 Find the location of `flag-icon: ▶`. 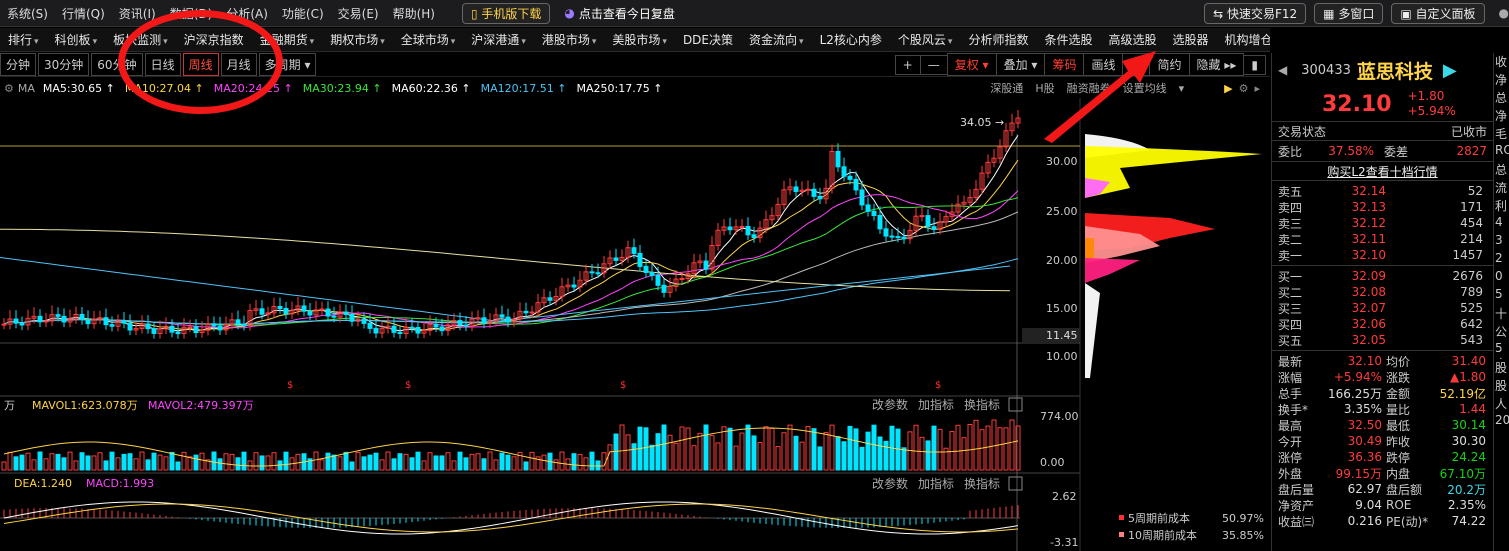

flag-icon: ▶ is located at coordinates (1228, 88).